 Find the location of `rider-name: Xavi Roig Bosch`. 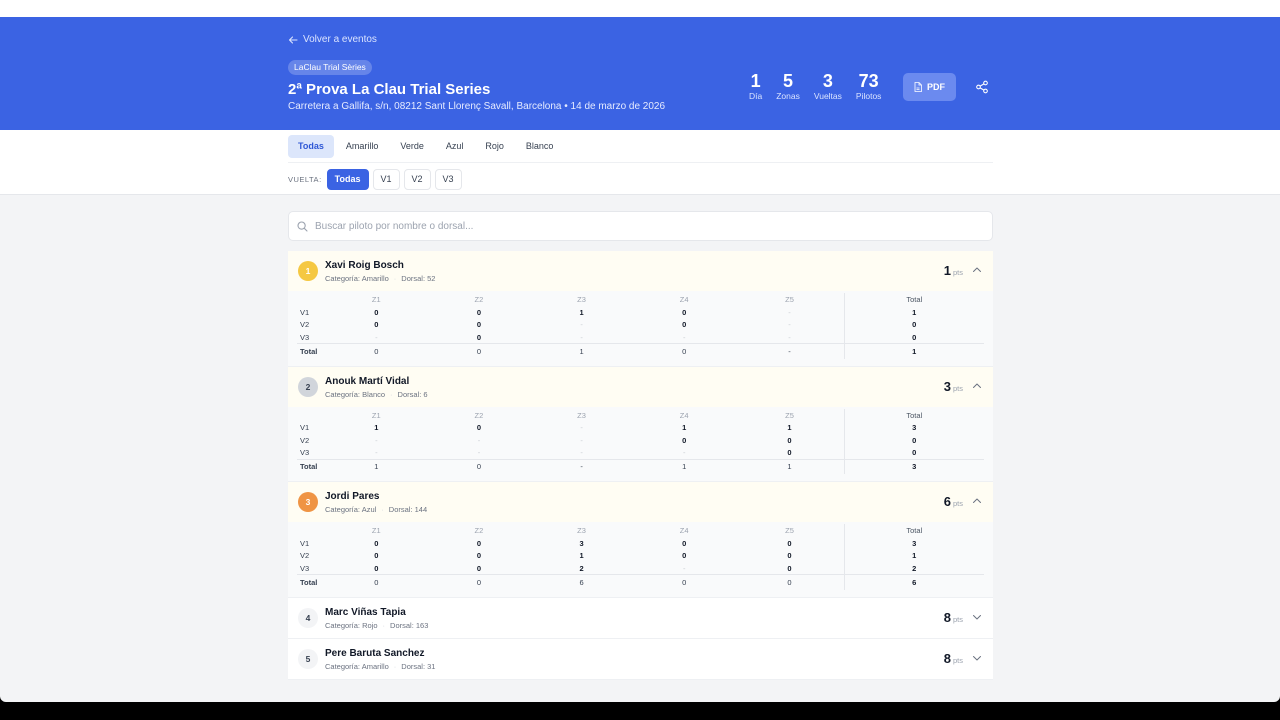

rider-name: Xavi Roig Bosch is located at coordinates (364, 265).